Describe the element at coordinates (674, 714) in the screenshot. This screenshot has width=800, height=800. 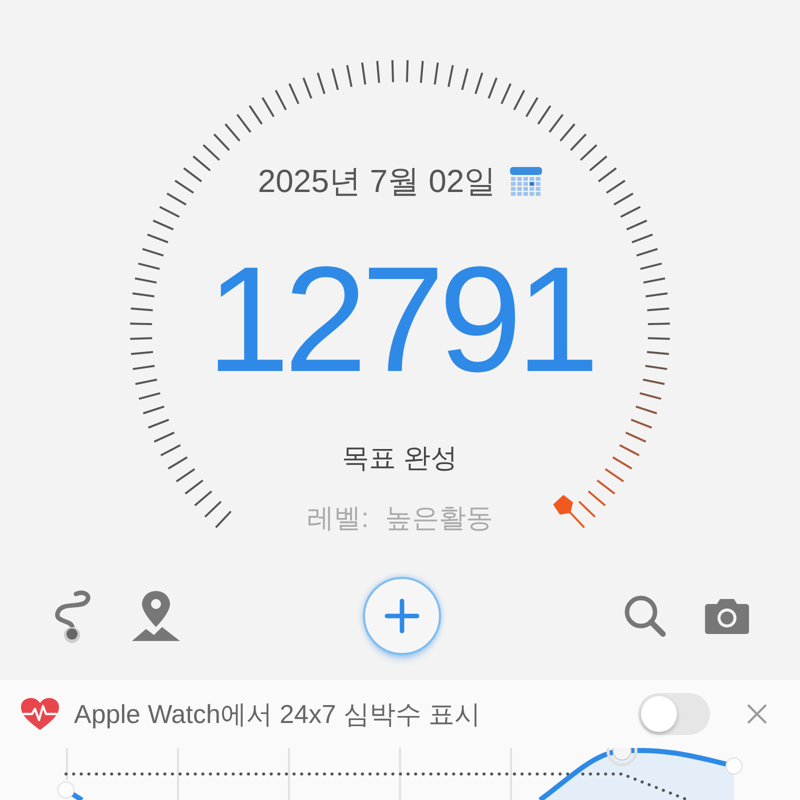
I see `toggle-switch` at that location.